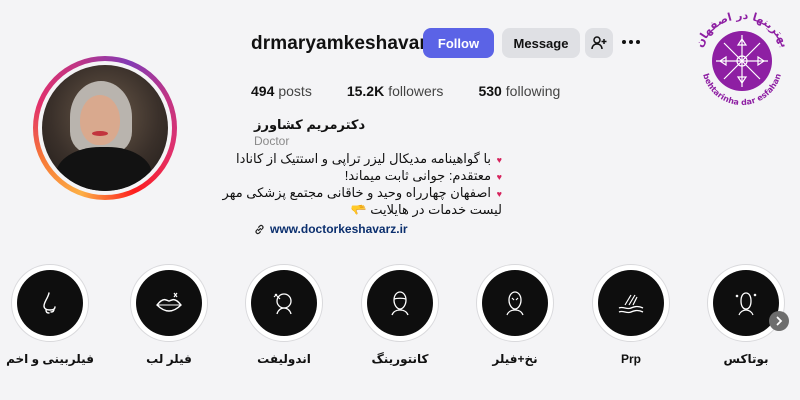 The width and height of the screenshot is (800, 400). I want to click on posts-count: 494, so click(263, 91).